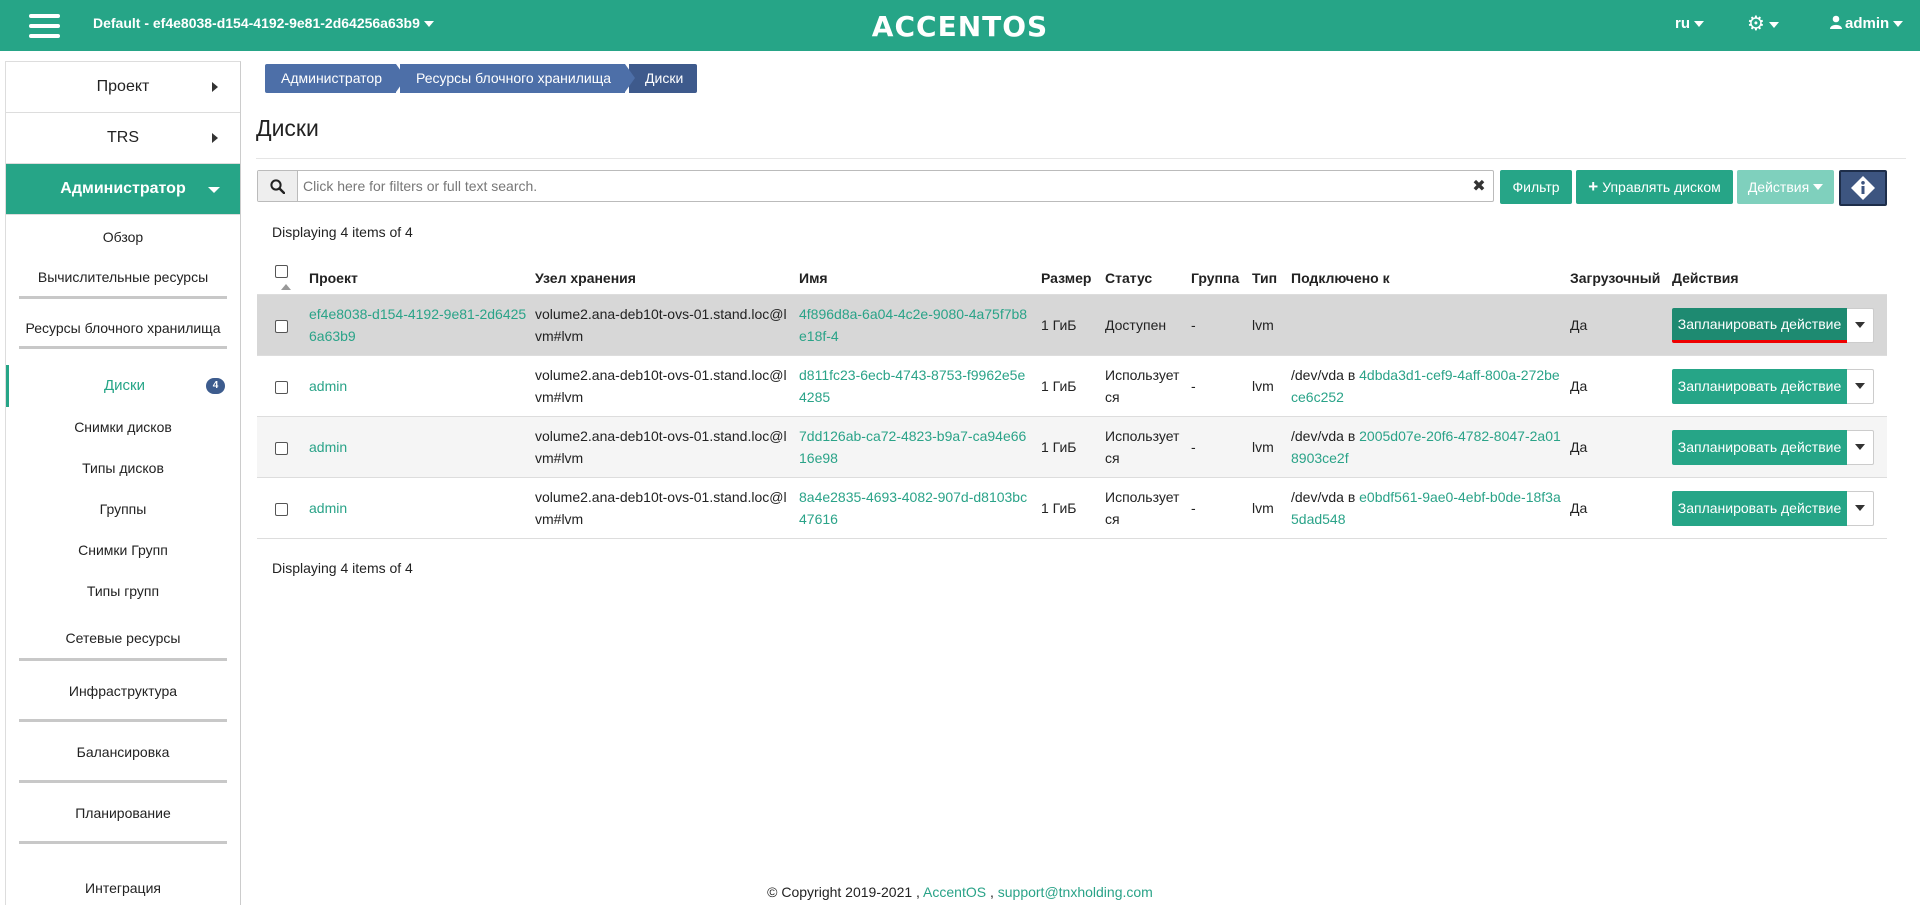 This screenshot has height=905, width=1920. I want to click on search-input, so click(881, 186).